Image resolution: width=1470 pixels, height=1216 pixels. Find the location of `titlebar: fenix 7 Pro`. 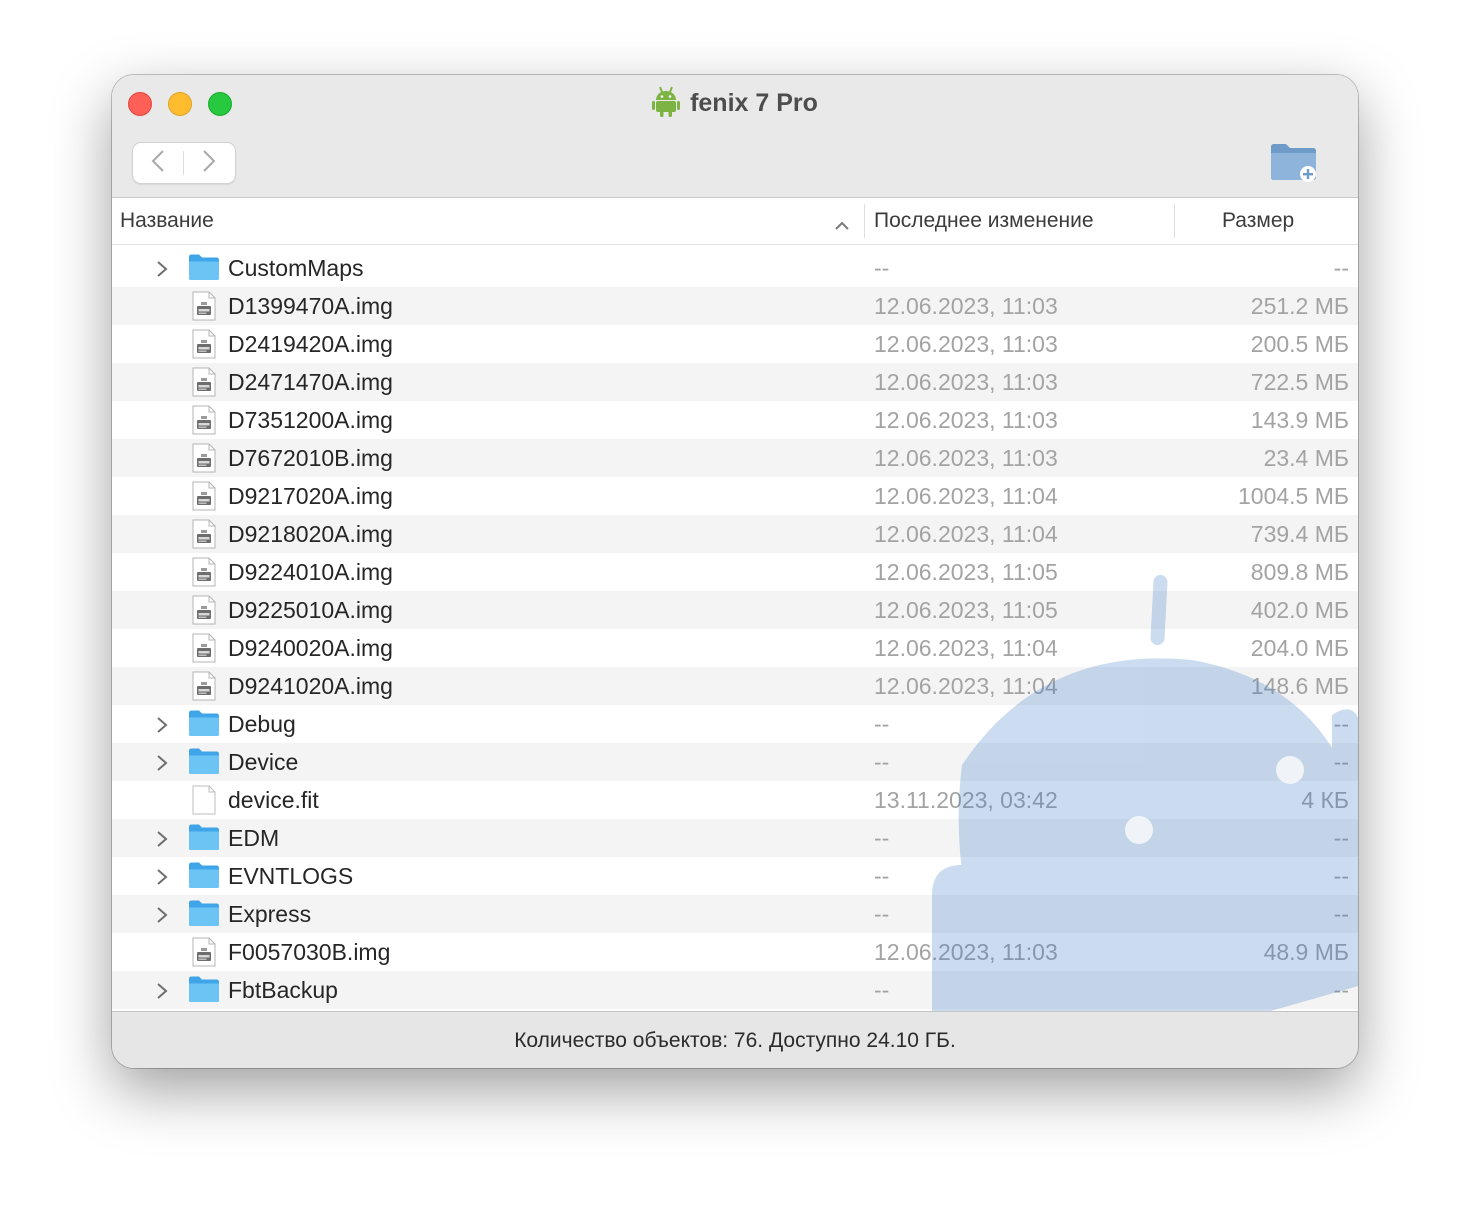

titlebar: fenix 7 Pro is located at coordinates (735, 136).